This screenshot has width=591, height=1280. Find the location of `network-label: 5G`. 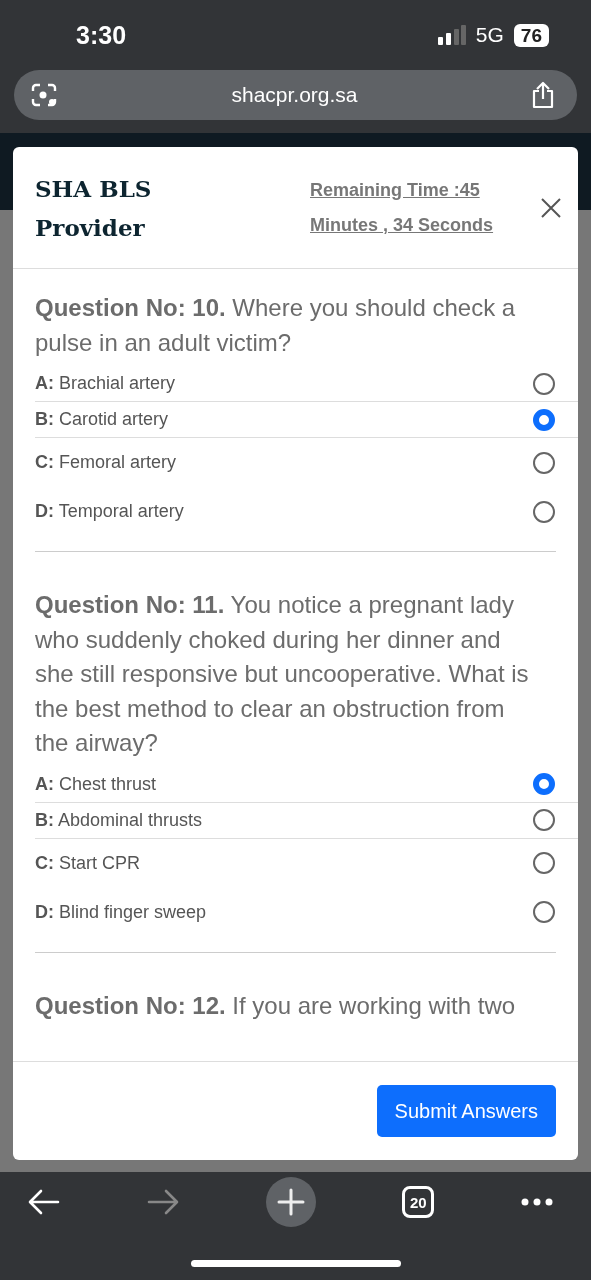

network-label: 5G is located at coordinates (489, 35).